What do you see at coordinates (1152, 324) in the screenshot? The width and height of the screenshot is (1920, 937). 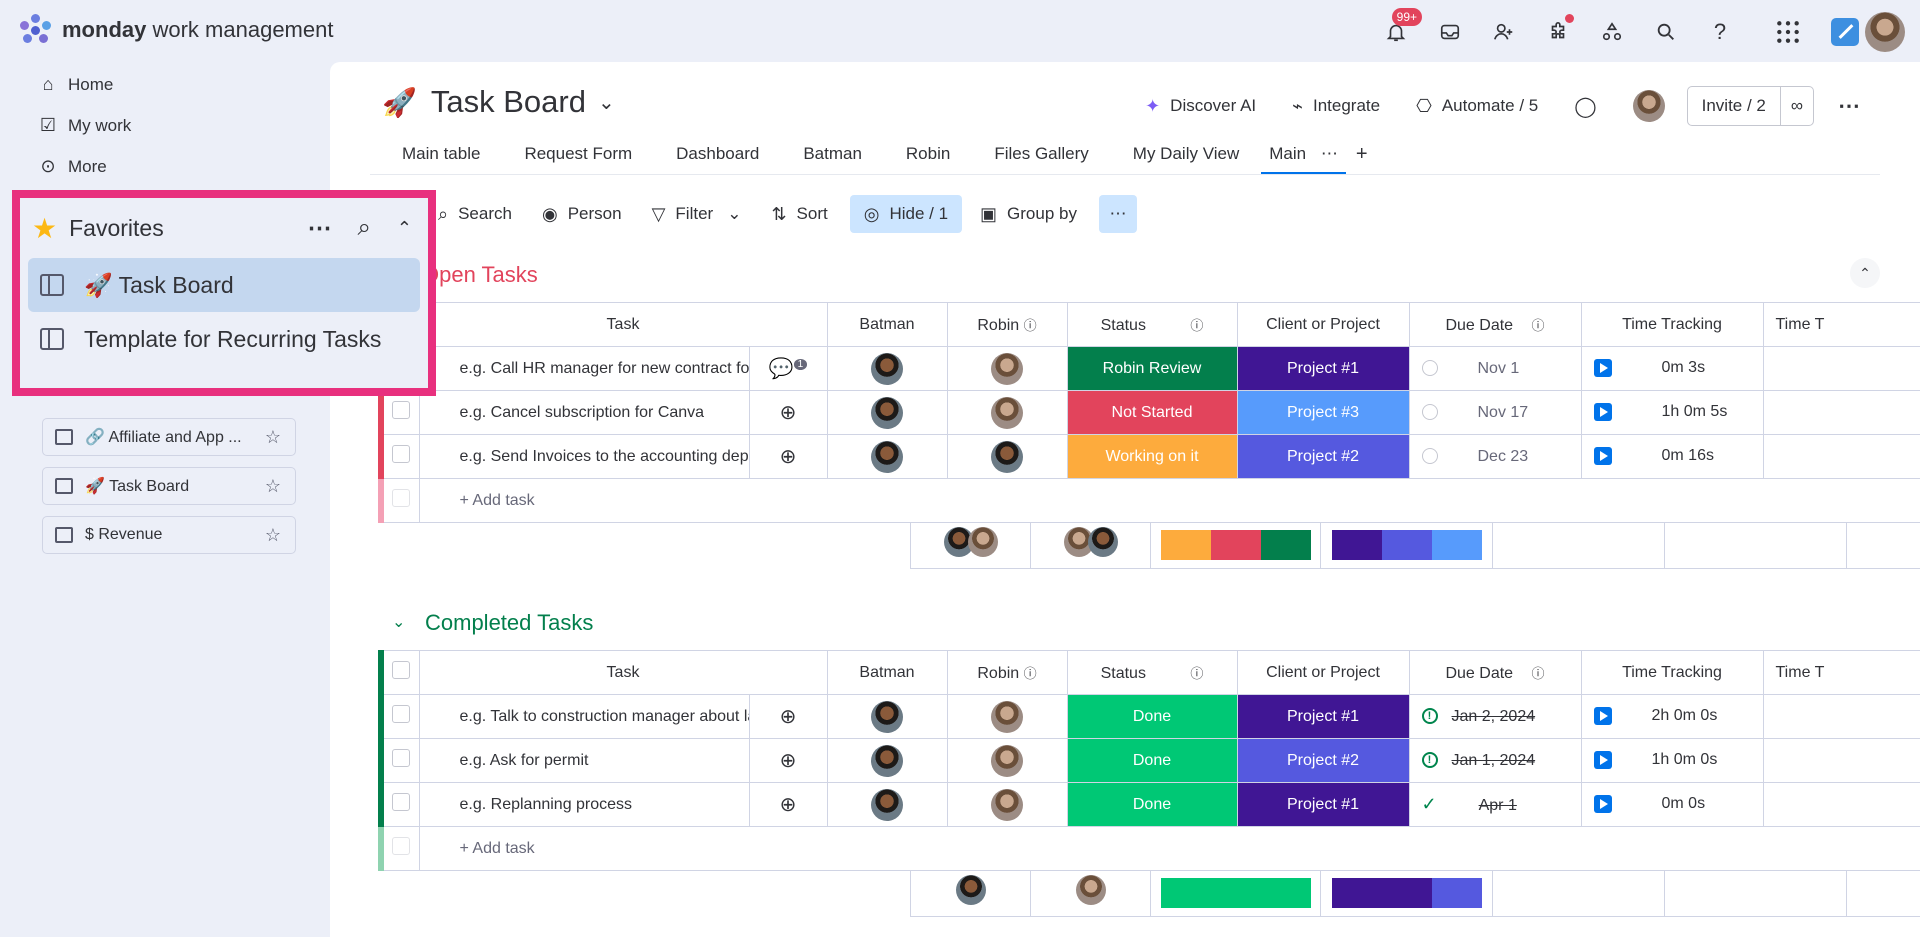 I see `col-status: Status ⓘ` at bounding box center [1152, 324].